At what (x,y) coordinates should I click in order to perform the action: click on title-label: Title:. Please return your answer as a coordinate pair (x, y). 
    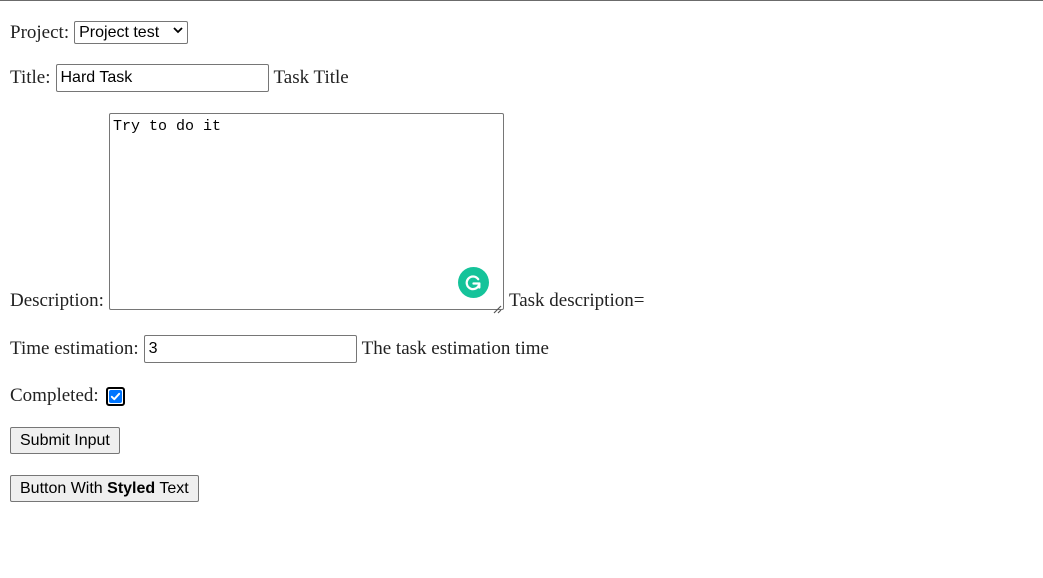
    Looking at the image, I should click on (30, 77).